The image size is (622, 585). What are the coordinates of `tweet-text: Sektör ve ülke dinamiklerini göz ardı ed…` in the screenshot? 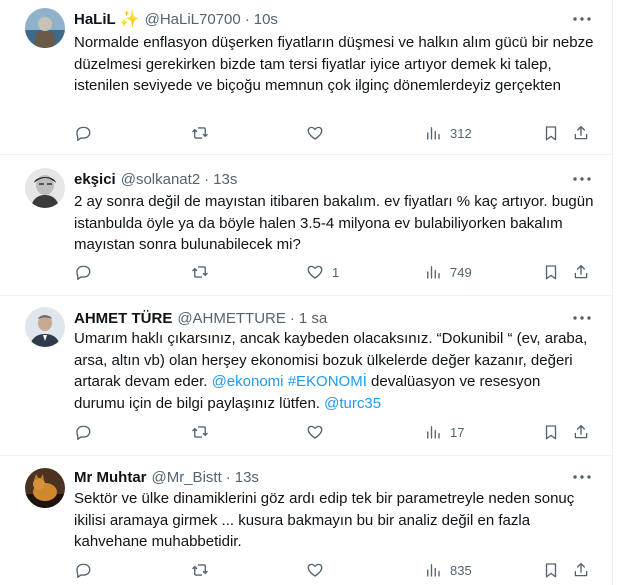 It's located at (324, 520).